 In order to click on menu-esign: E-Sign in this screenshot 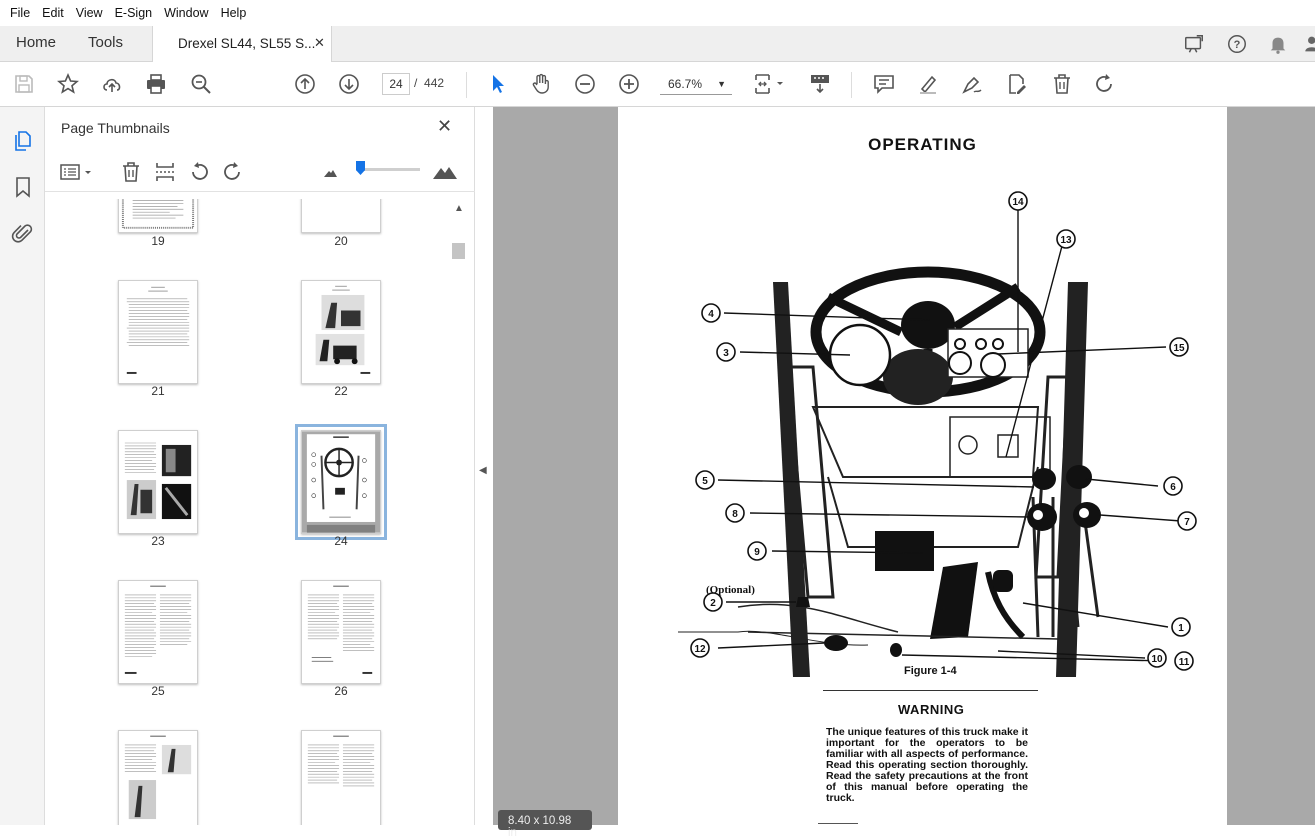, I will do `click(134, 13)`.